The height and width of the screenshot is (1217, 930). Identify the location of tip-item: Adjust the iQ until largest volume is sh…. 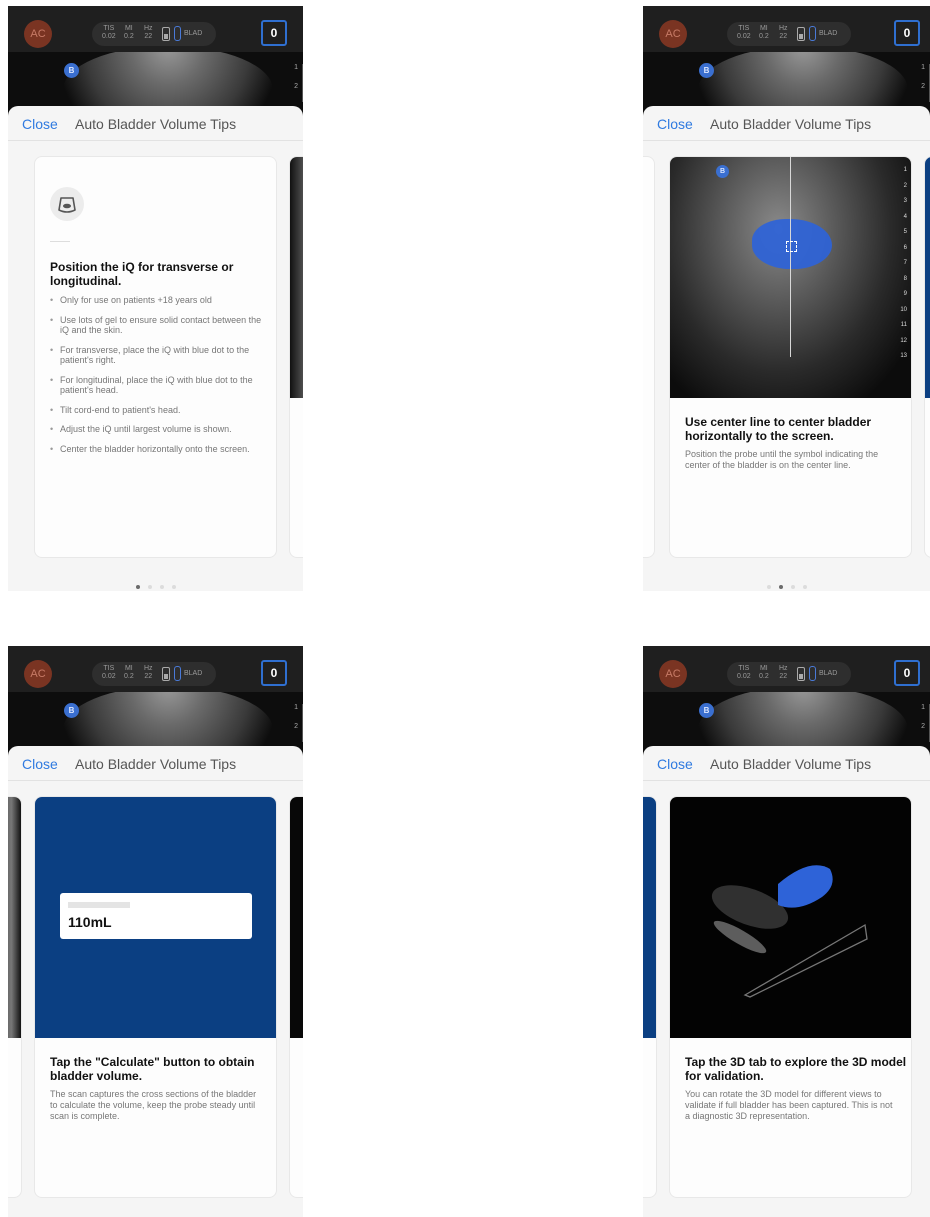
(156, 429).